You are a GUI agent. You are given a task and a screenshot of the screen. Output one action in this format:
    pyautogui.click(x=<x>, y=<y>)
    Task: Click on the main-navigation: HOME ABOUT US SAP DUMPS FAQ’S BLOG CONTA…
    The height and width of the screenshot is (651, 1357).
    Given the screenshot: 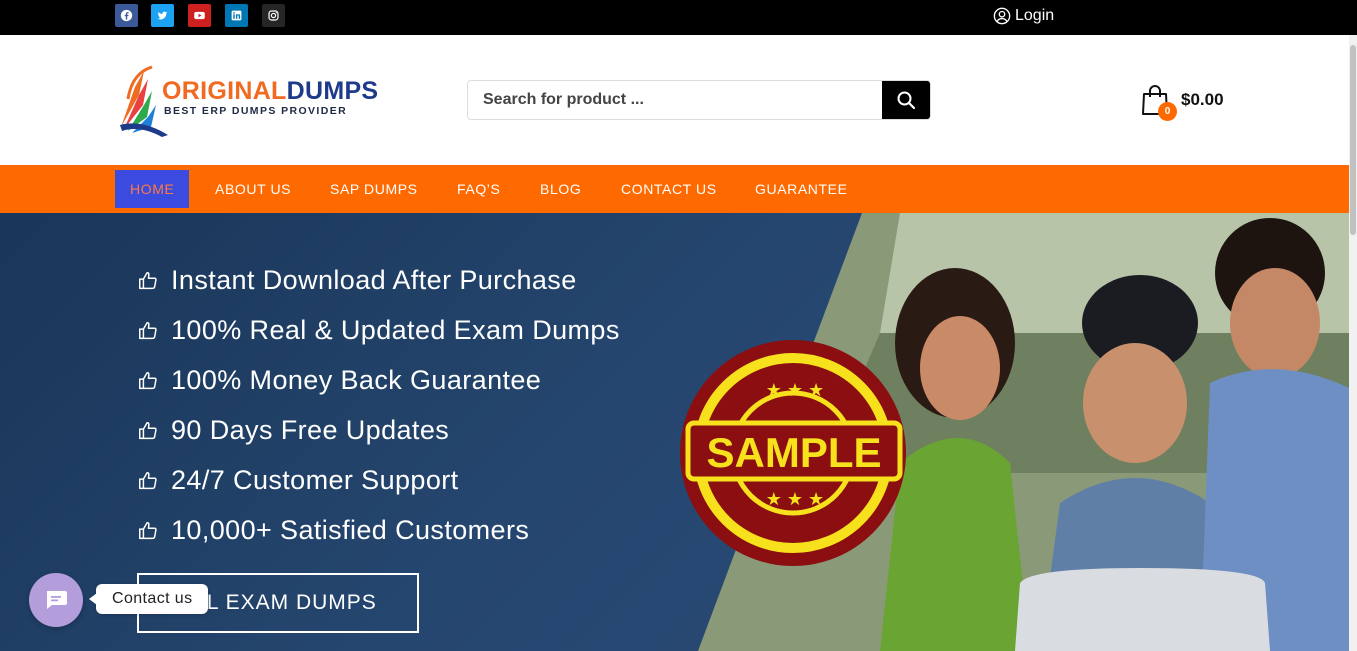 What is the action you would take?
    pyautogui.click(x=674, y=189)
    